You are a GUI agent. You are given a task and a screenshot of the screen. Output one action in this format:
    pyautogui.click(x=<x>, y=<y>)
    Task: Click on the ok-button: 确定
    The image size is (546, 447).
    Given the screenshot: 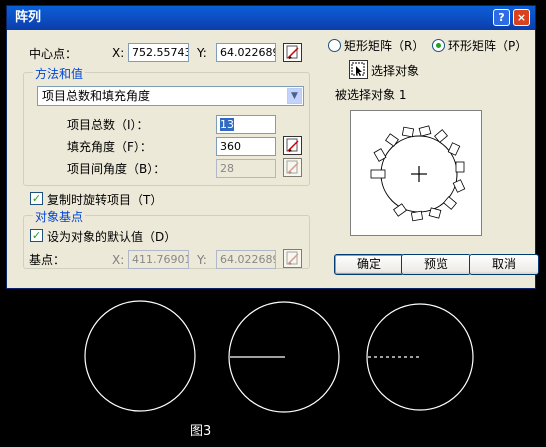 What is the action you would take?
    pyautogui.click(x=369, y=264)
    